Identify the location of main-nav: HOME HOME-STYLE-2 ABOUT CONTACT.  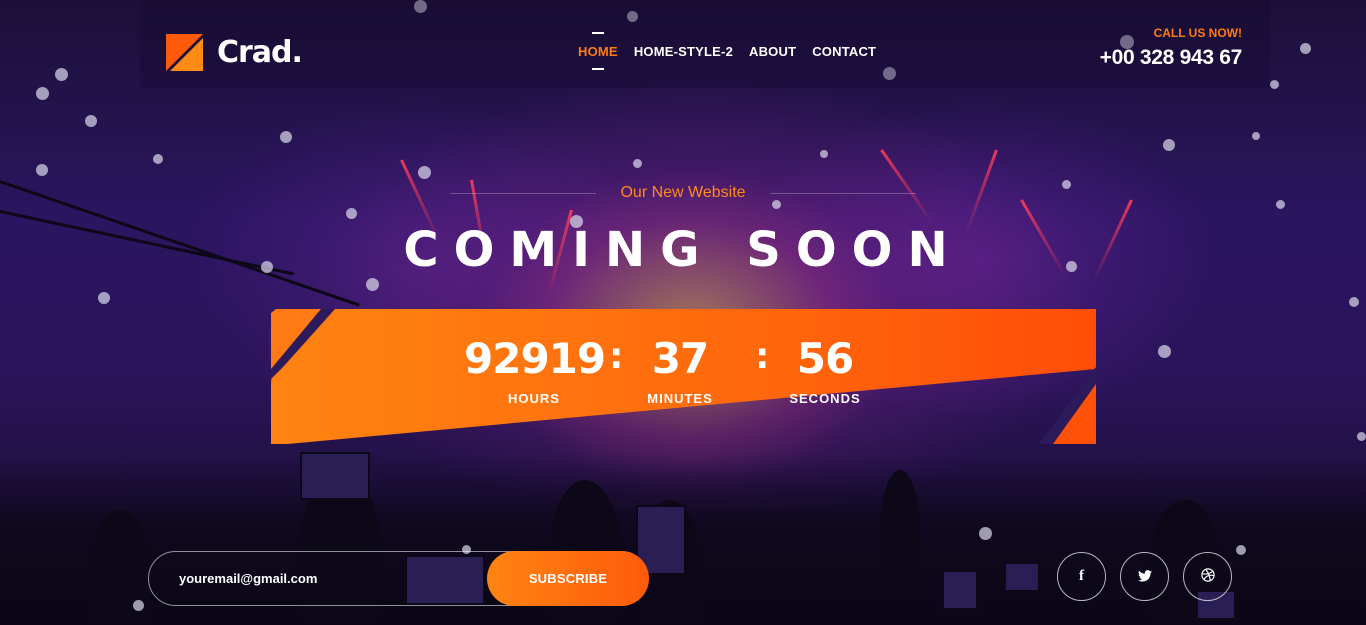
(727, 51).